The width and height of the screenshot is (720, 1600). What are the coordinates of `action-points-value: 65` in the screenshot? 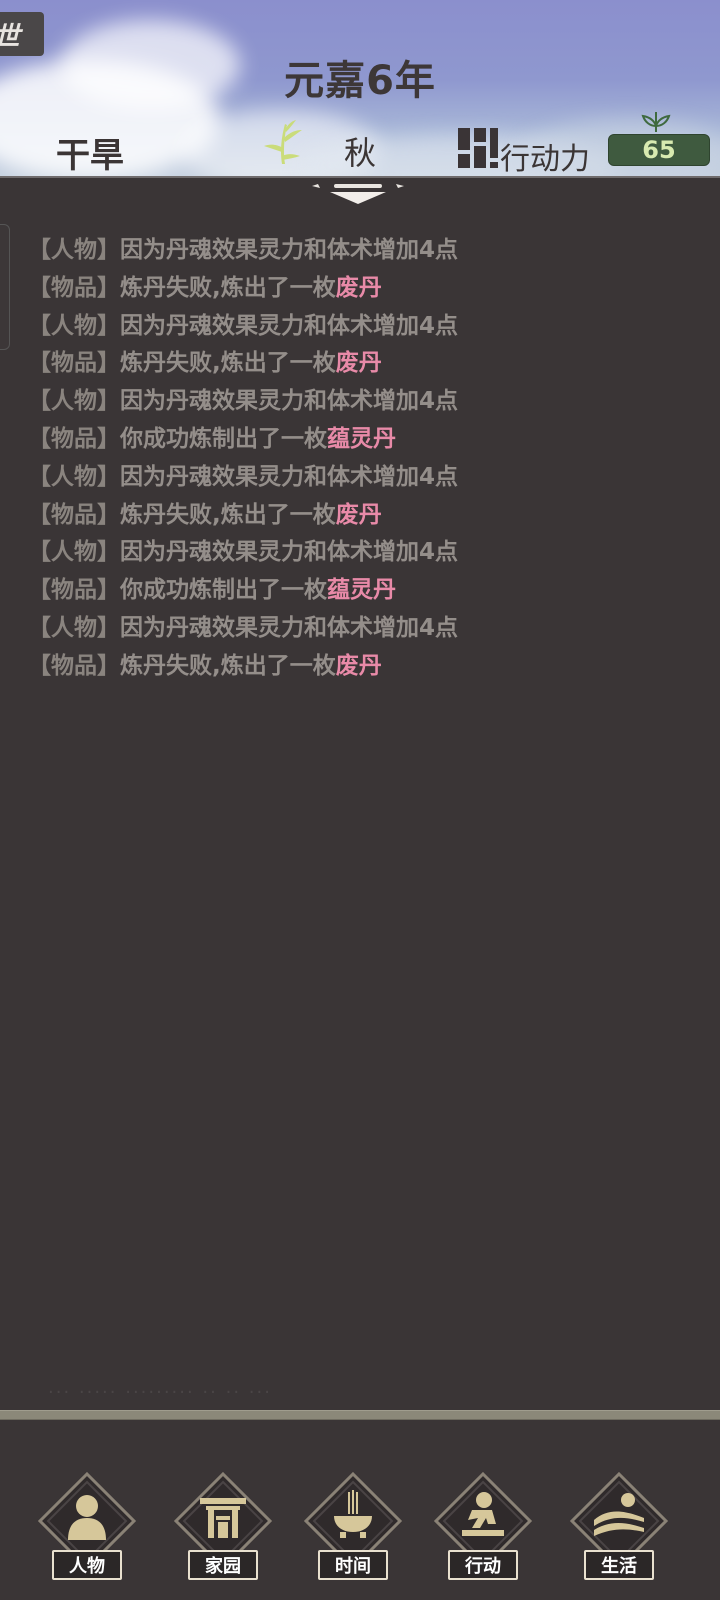 It's located at (659, 150).